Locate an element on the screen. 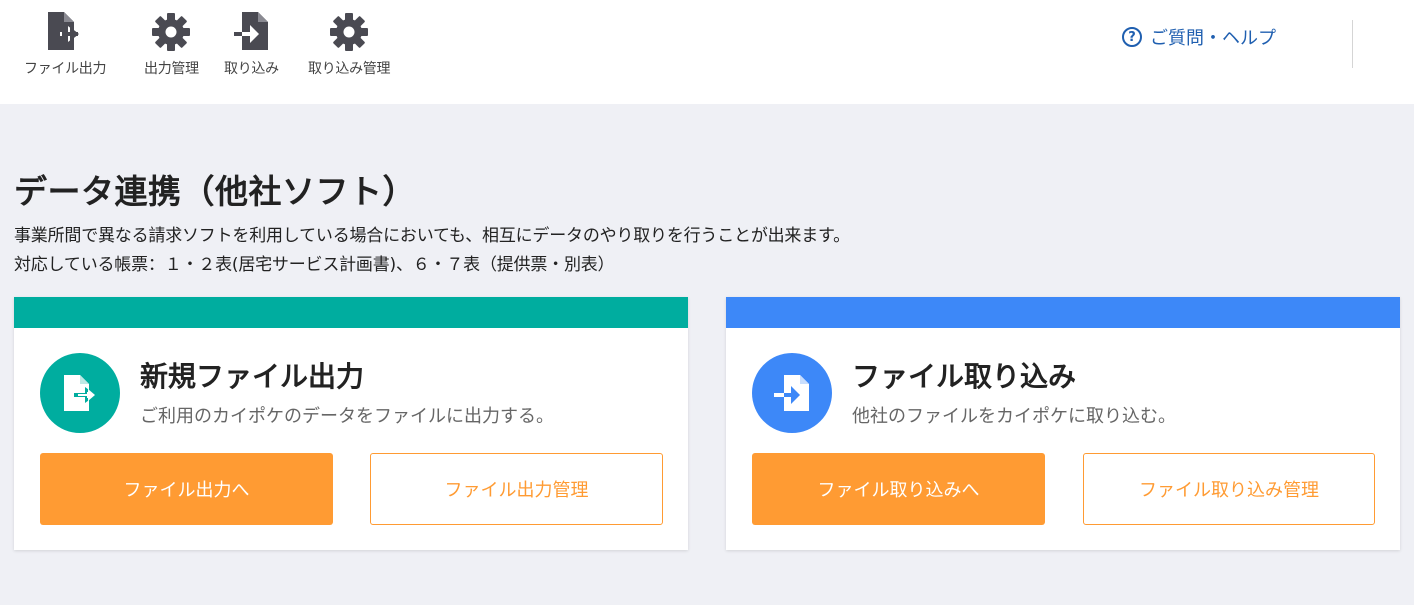 This screenshot has height=605, width=1414. file-export-management-button: ファイル出力管理 is located at coordinates (516, 489).